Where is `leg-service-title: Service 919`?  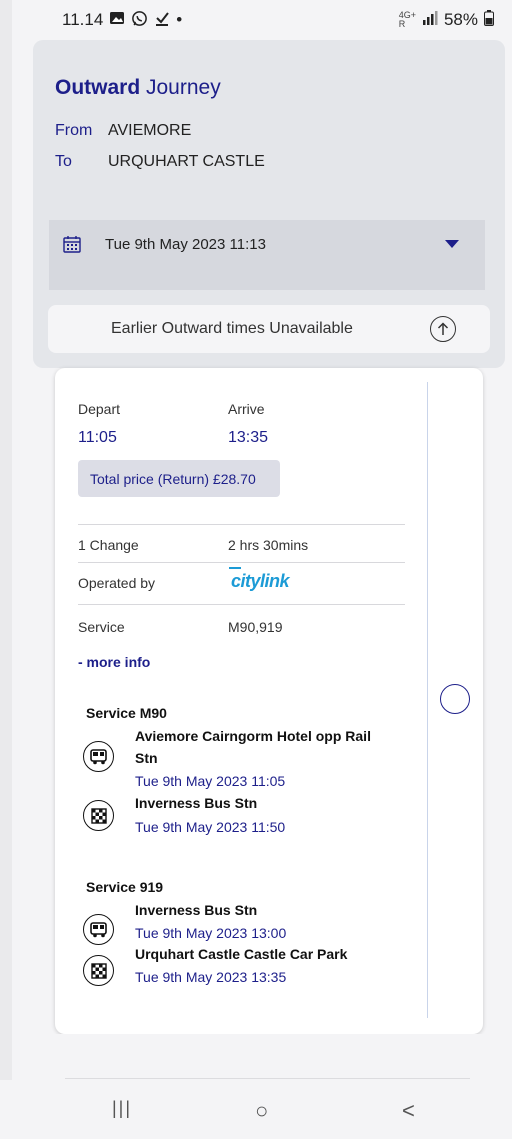 leg-service-title: Service 919 is located at coordinates (125, 887).